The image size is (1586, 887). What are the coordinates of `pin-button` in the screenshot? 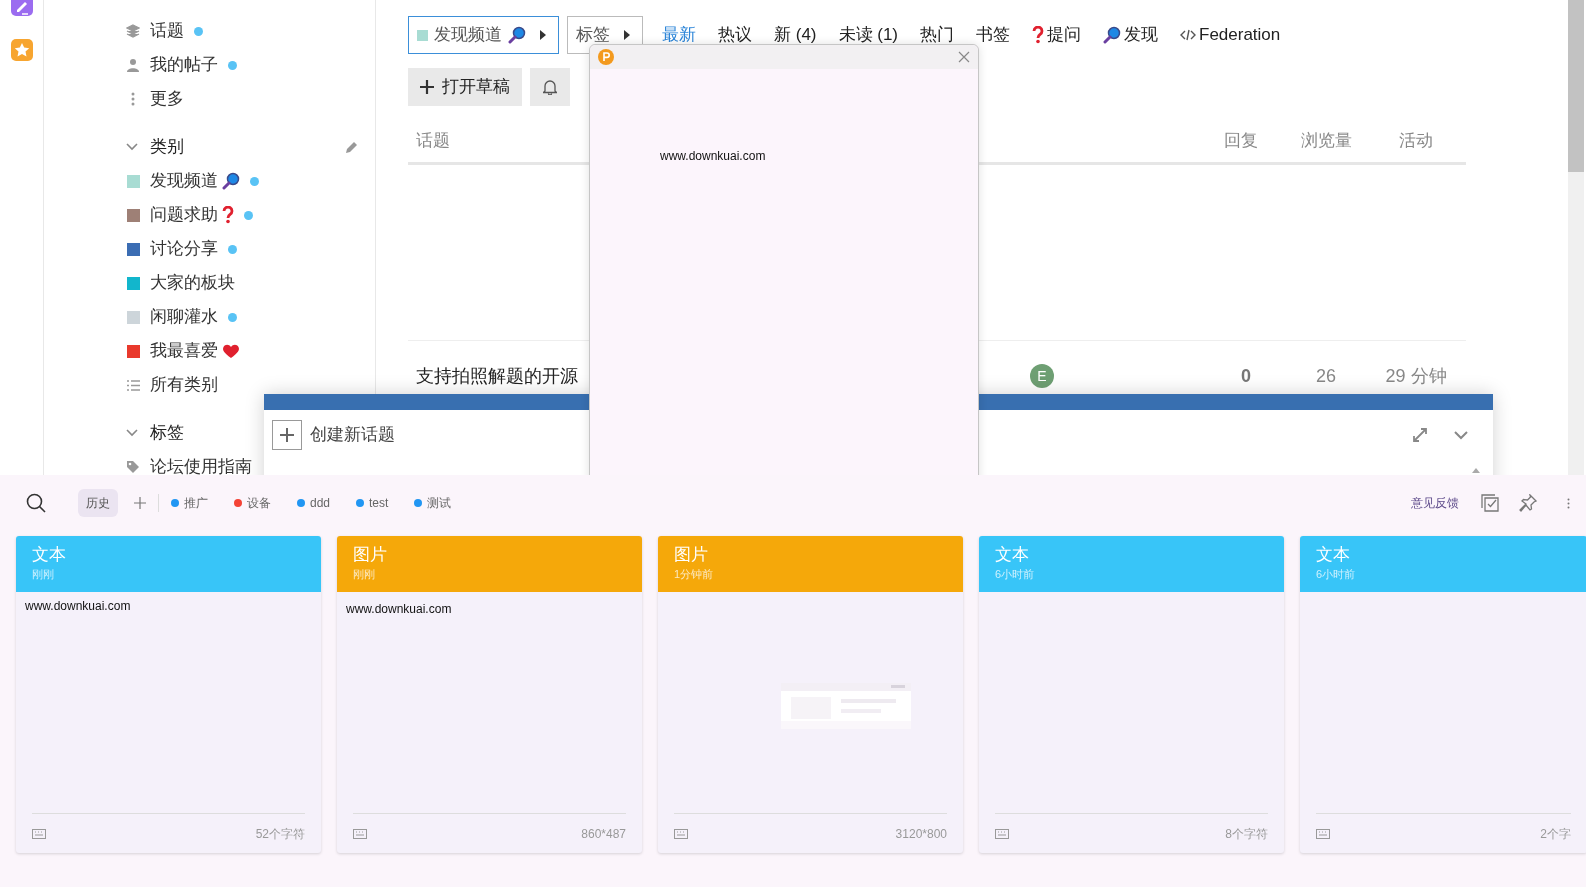 It's located at (1528, 503).